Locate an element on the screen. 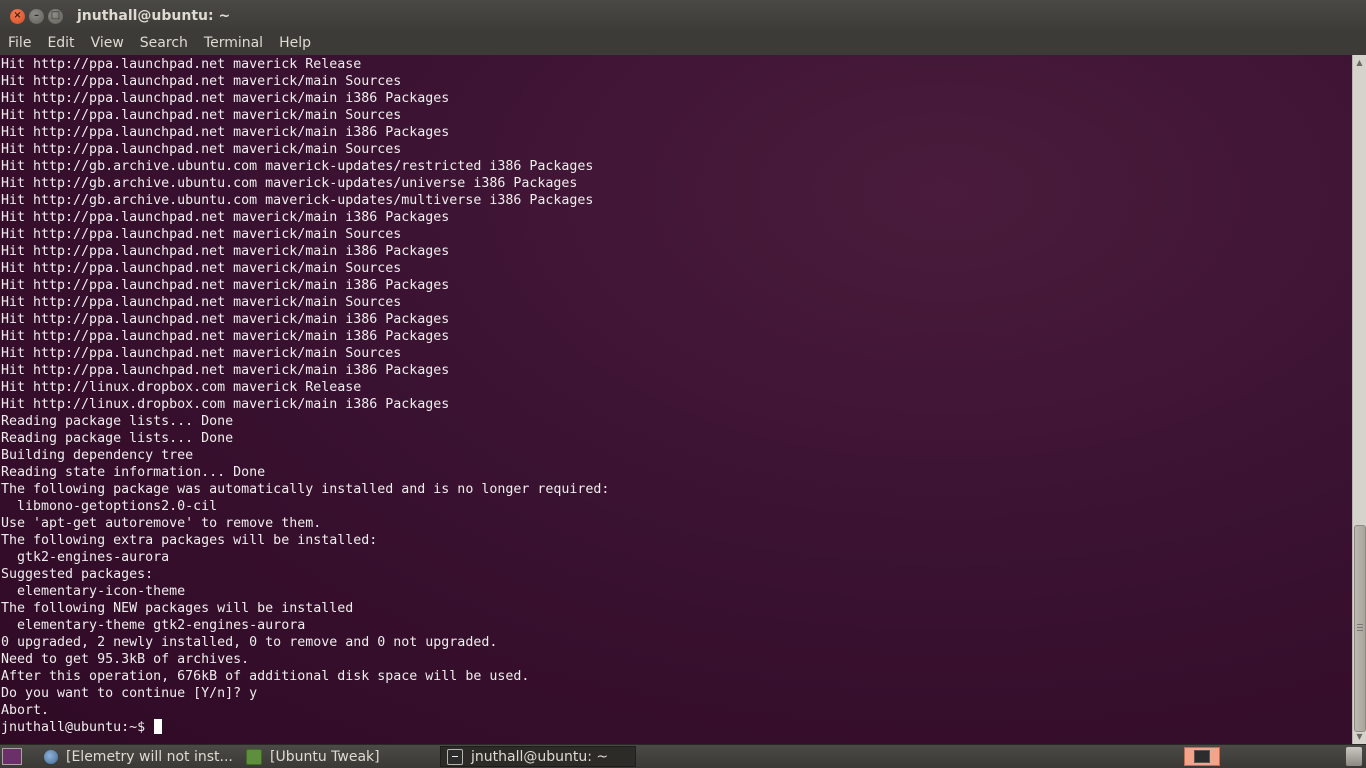 The image size is (1366, 768). terminal-line: Suggested packages: is located at coordinates (77, 574).